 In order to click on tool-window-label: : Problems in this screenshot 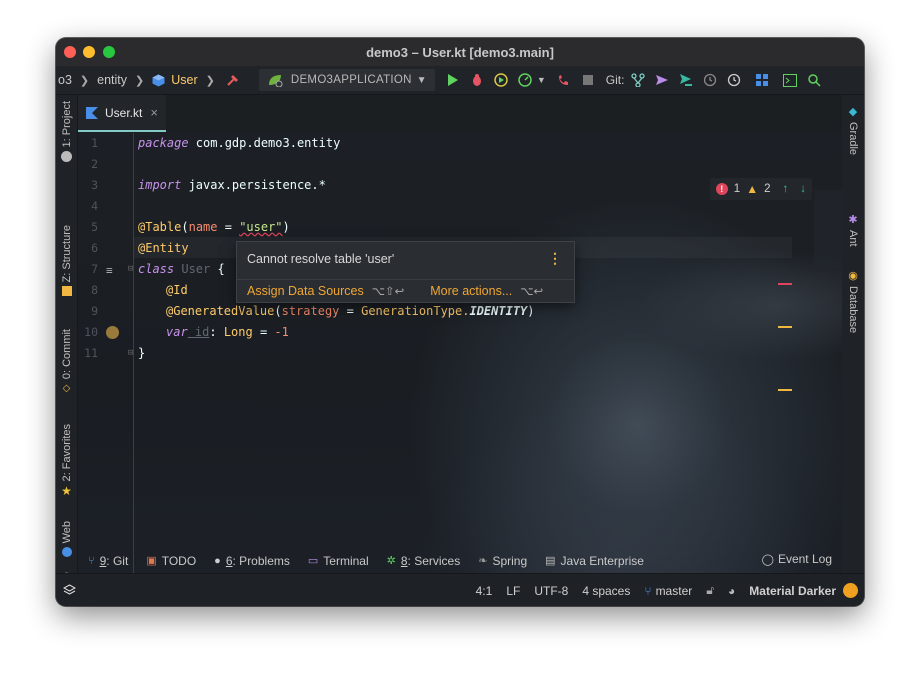, I will do `click(261, 560)`.